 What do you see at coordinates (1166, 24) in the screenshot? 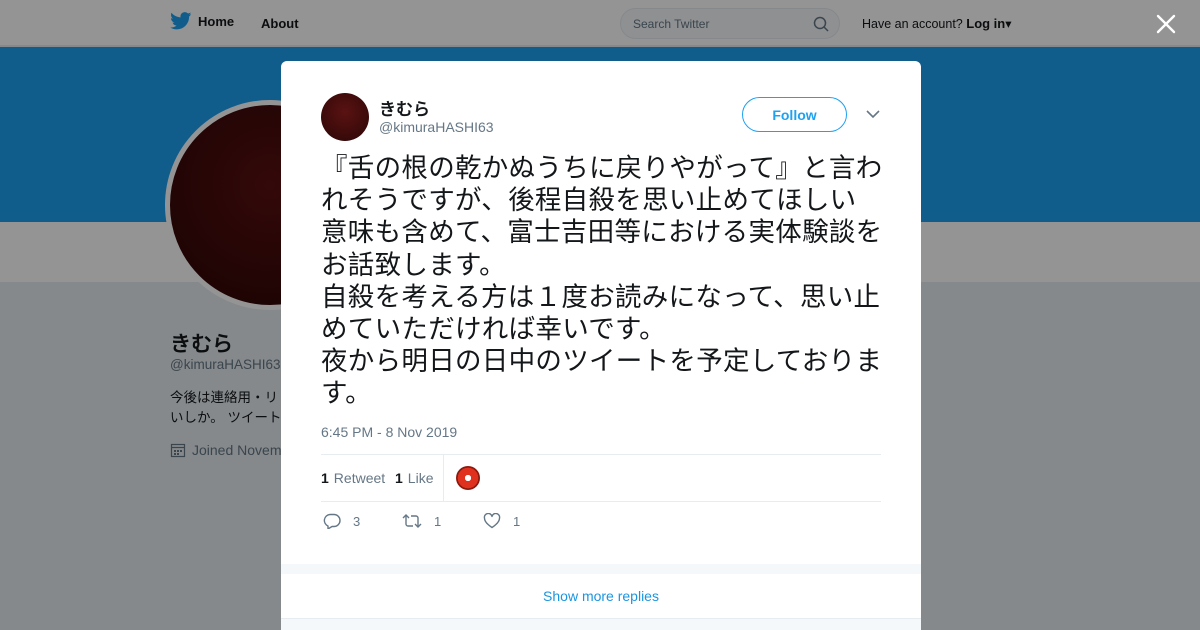
I see `close-icon` at bounding box center [1166, 24].